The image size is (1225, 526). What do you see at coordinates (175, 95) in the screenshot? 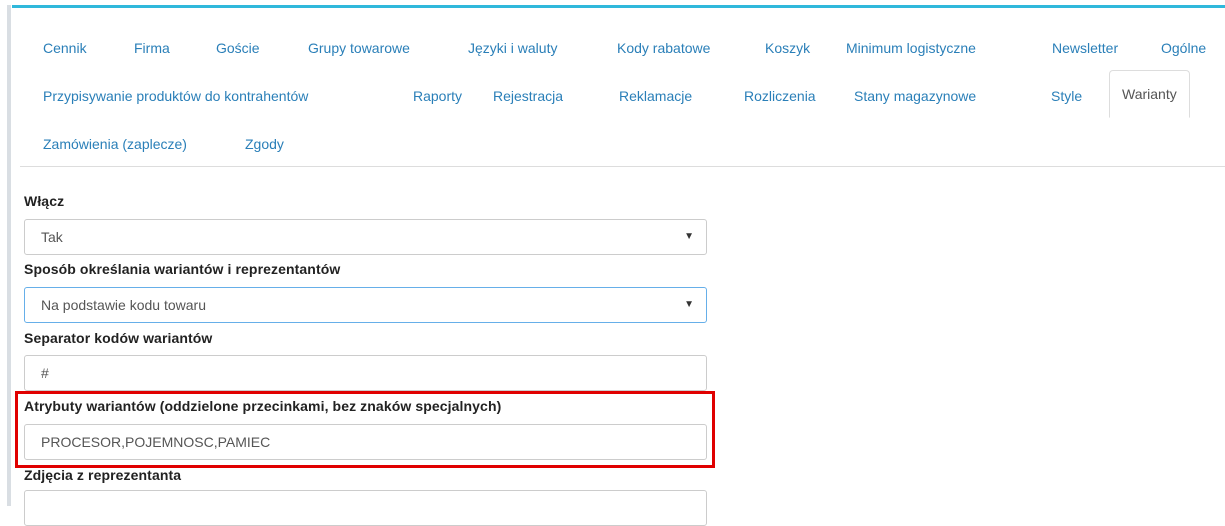
I see `tab-przypisywanie-produktow: Przypisywanie produktów do kontrahentów` at bounding box center [175, 95].